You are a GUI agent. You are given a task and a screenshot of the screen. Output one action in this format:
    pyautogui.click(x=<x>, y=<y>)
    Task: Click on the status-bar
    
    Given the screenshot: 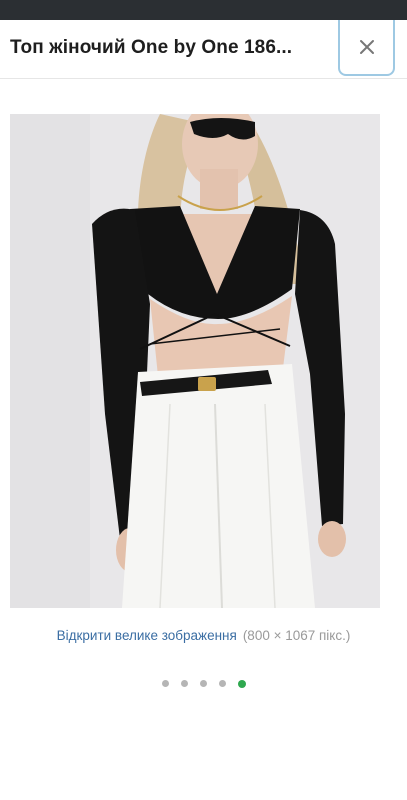 What is the action you would take?
    pyautogui.click(x=203, y=10)
    